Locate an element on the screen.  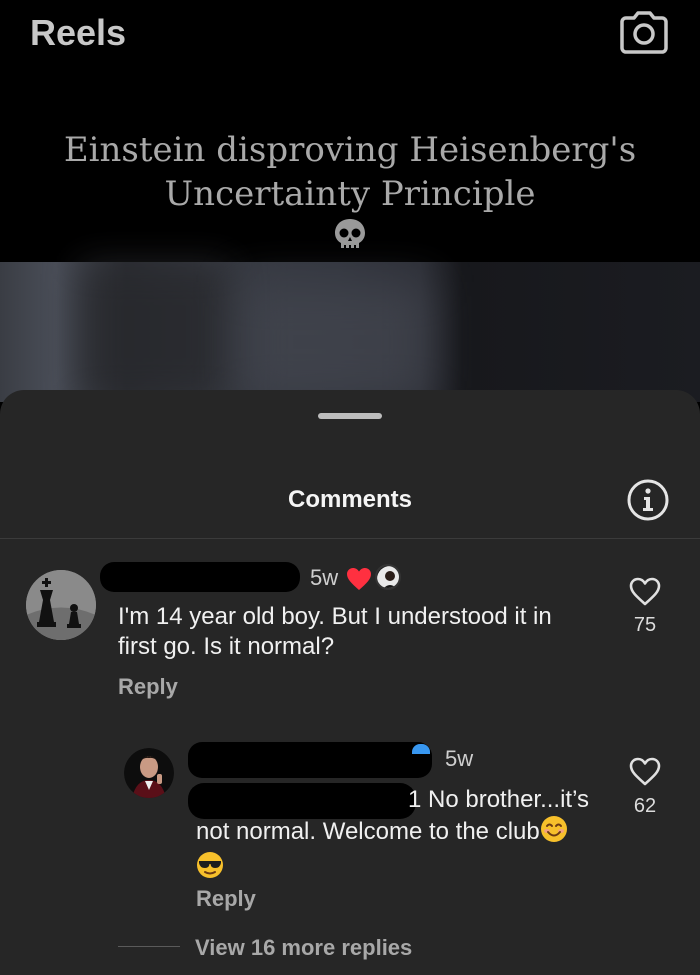
liked-by-author-heart-icon is located at coordinates (359, 579).